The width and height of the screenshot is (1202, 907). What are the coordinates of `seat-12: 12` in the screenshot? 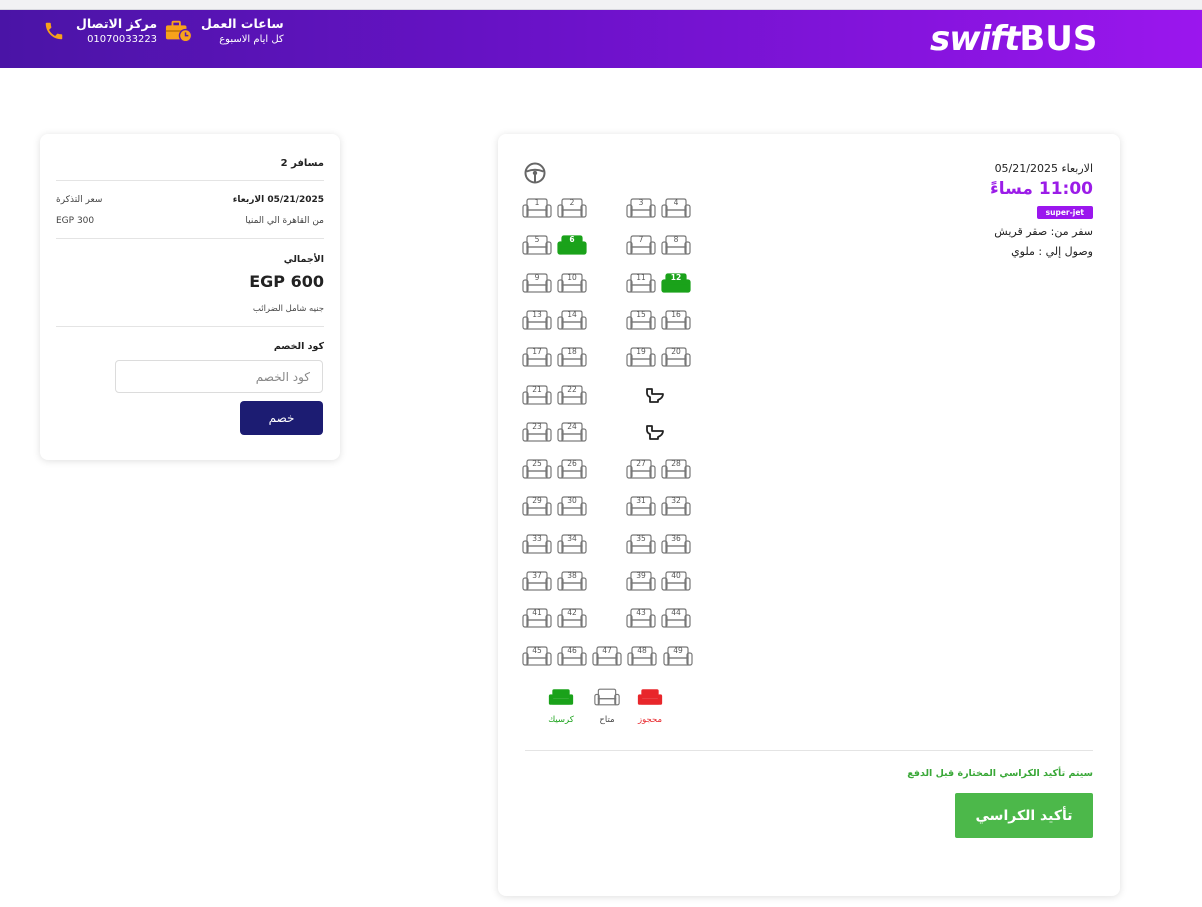 It's located at (676, 283).